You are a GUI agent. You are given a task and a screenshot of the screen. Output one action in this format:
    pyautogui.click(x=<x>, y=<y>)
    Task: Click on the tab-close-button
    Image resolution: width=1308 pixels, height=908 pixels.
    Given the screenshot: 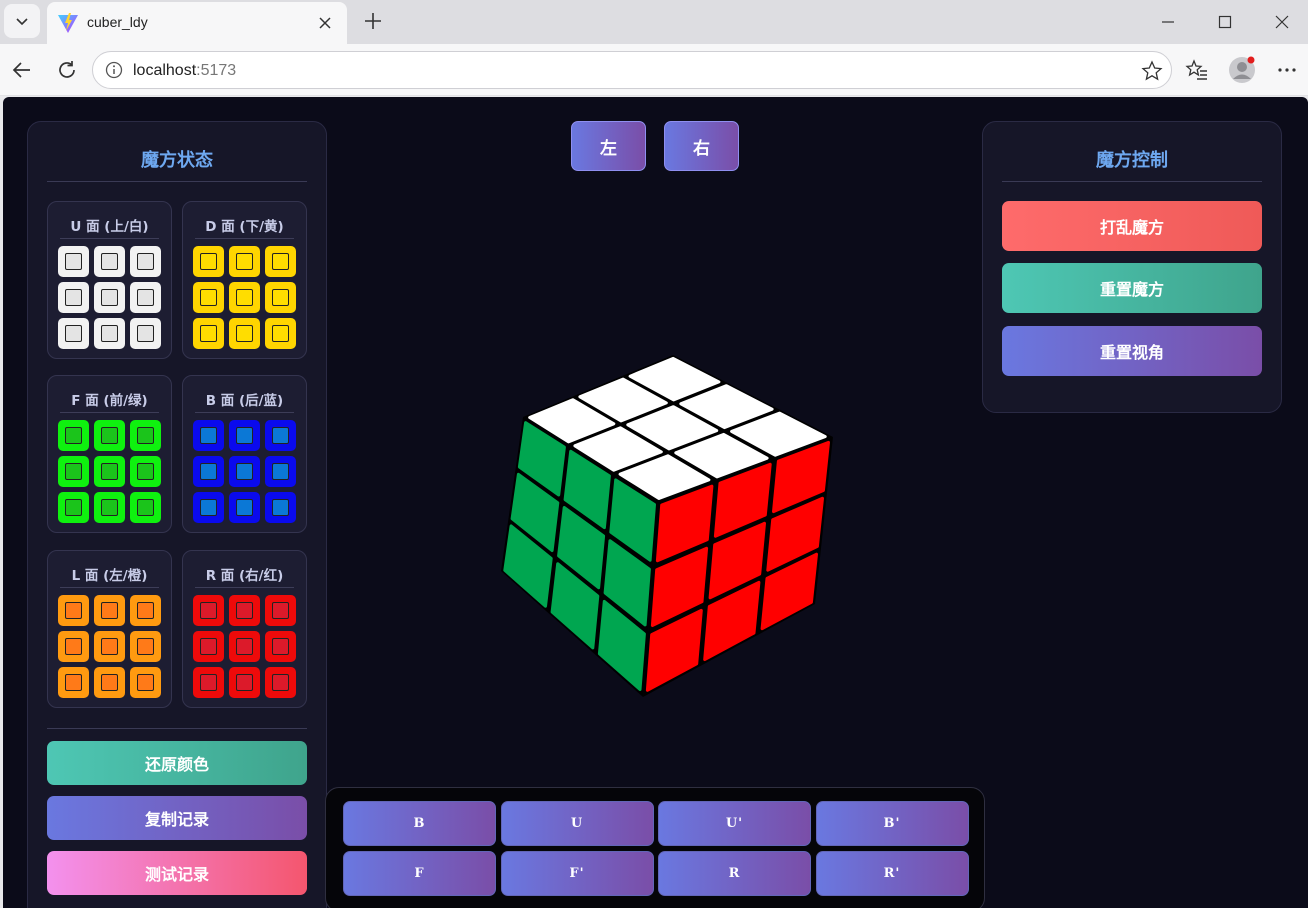 What is the action you would take?
    pyautogui.click(x=325, y=23)
    